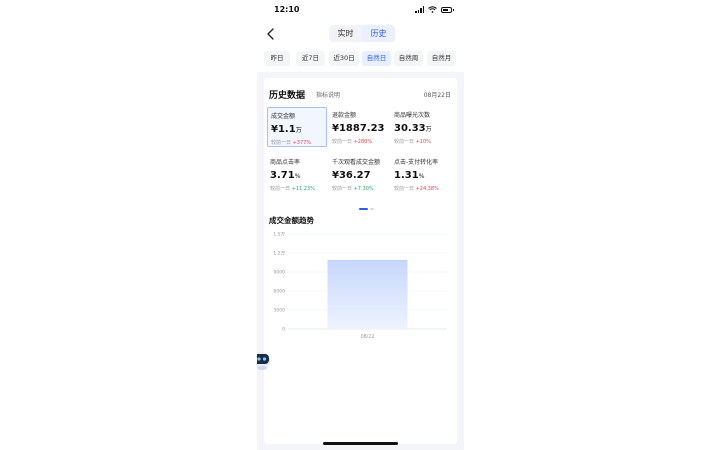 This screenshot has height=450, width=720. I want to click on range-yesterday: 昨日, so click(277, 58).